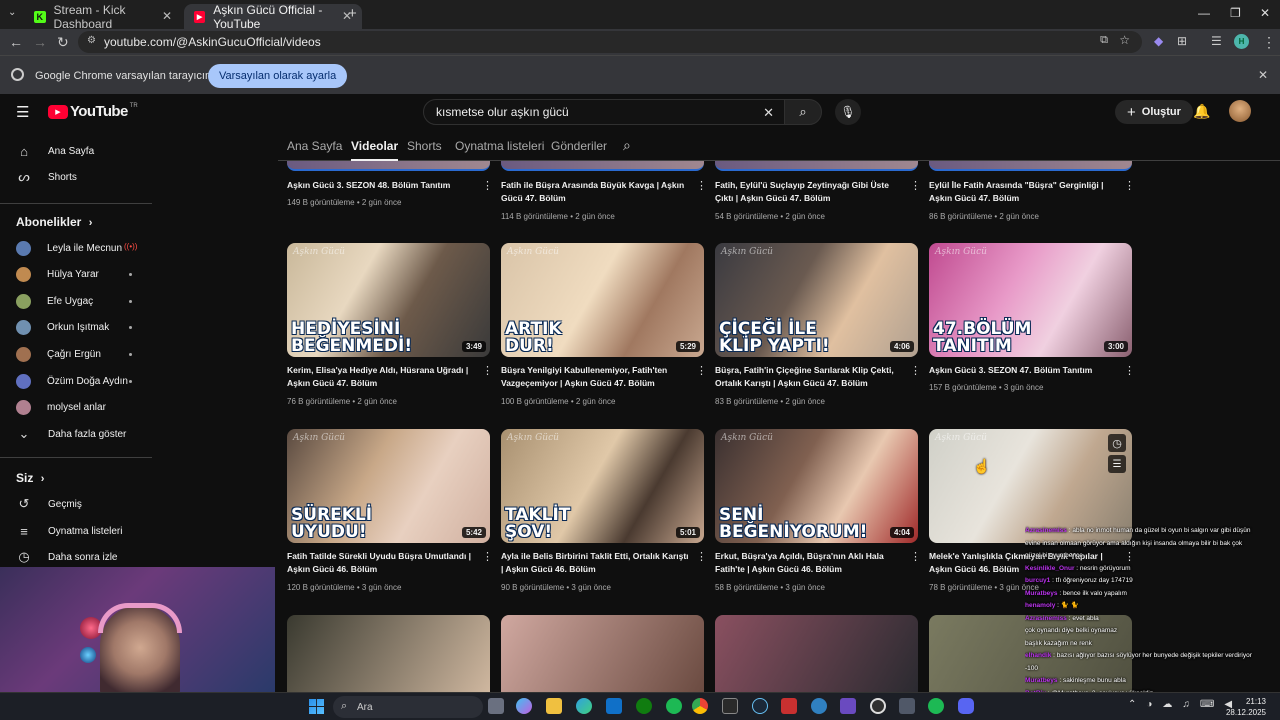  I want to click on video-thumbnail: Aşkın Gücü SENİ BEĞENİYORUM! 4:04, so click(816, 486).